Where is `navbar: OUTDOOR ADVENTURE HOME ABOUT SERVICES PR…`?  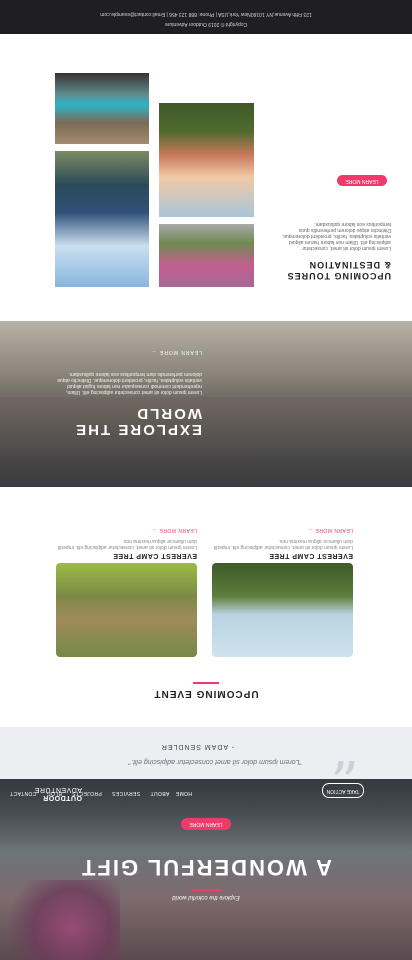
navbar: OUTDOOR ADVENTURE HOME ABOUT SERVICES PR… is located at coordinates (206, 792).